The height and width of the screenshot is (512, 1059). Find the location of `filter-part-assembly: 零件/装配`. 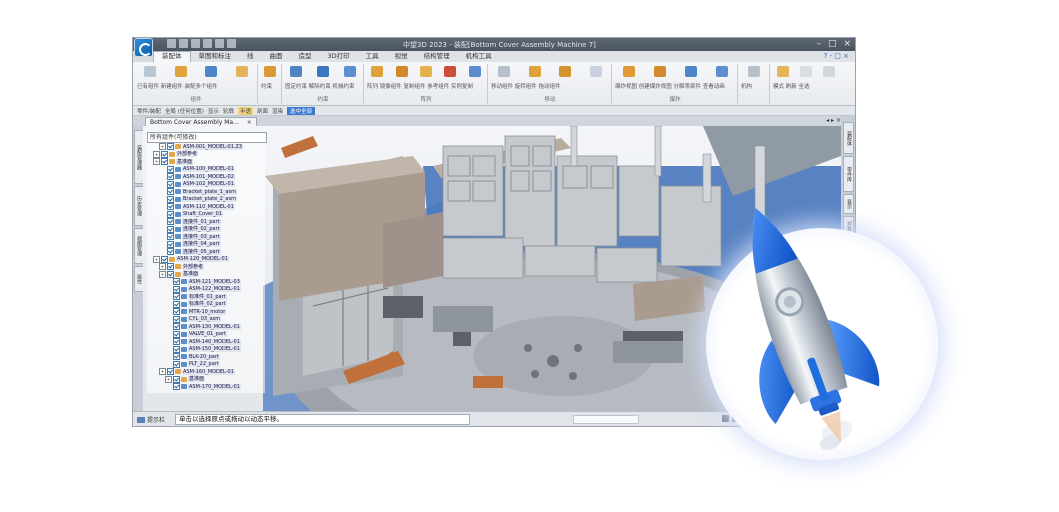

filter-part-assembly: 零件/装配 is located at coordinates (149, 111).